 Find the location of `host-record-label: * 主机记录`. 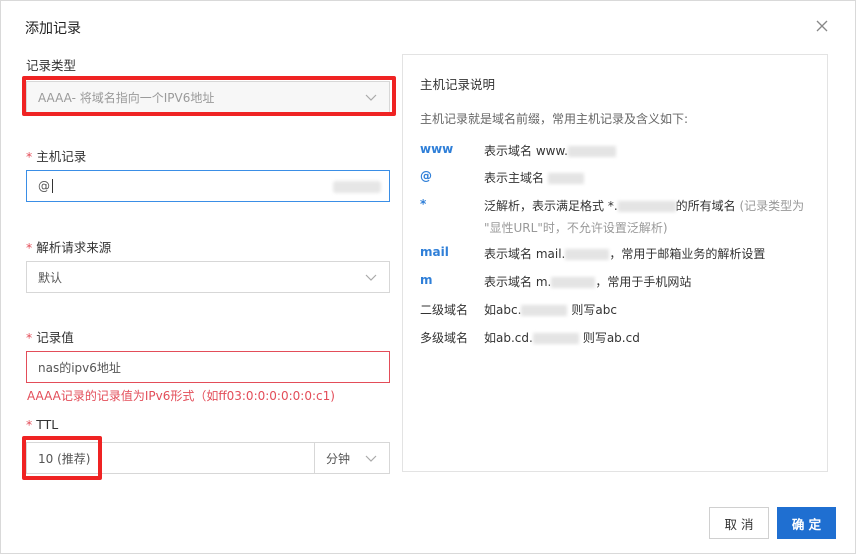

host-record-label: * 主机记录 is located at coordinates (56, 156).